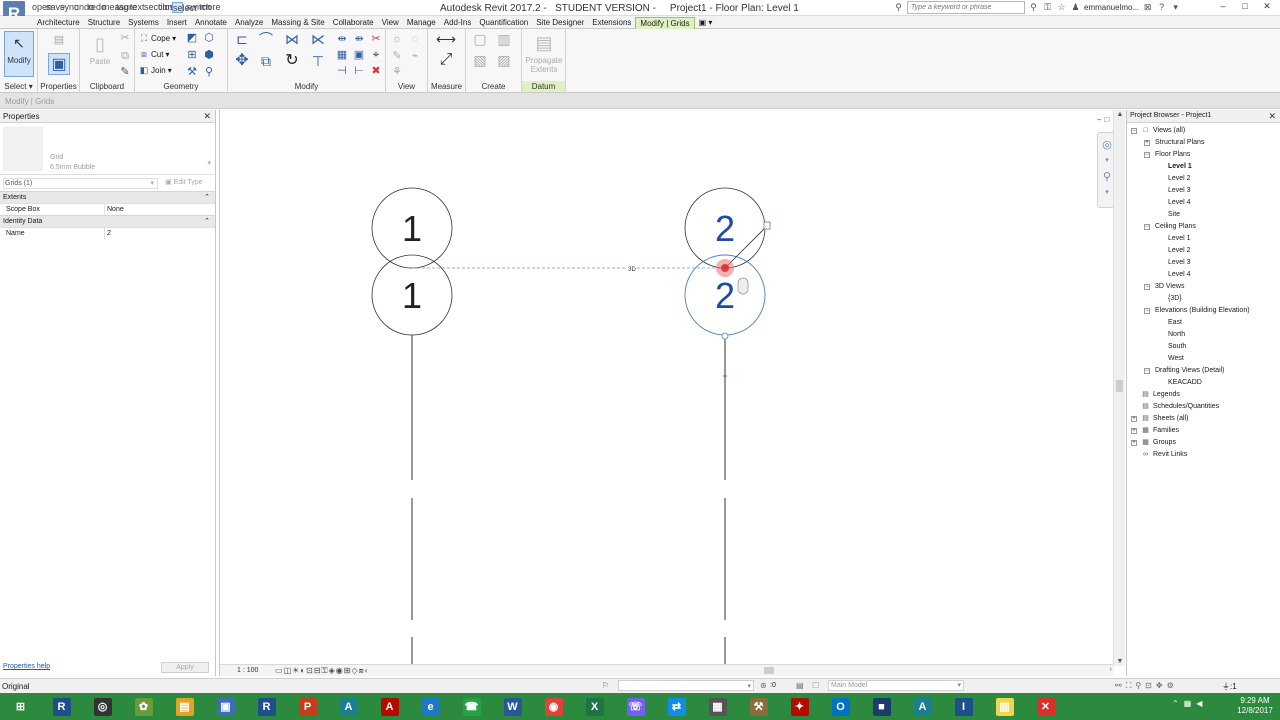 Image resolution: width=1280 pixels, height=720 pixels. What do you see at coordinates (154, 54) in the screenshot?
I see `cut-button: ⧈ Cut ▾` at bounding box center [154, 54].